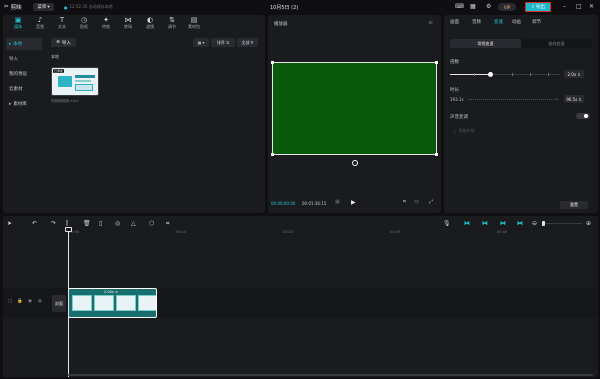 The width and height of the screenshot is (600, 379). I want to click on preview-canvas, so click(354, 108).